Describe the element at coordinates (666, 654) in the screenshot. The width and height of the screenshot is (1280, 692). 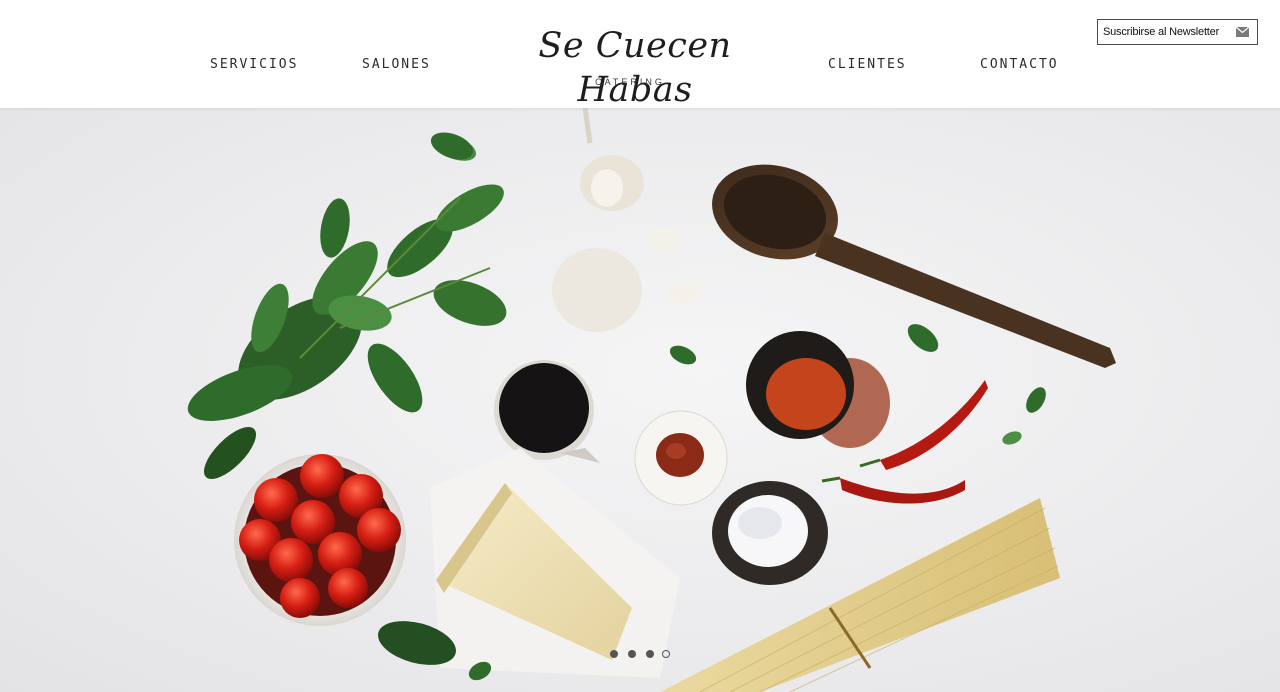
I see `carousel-dot-active` at that location.